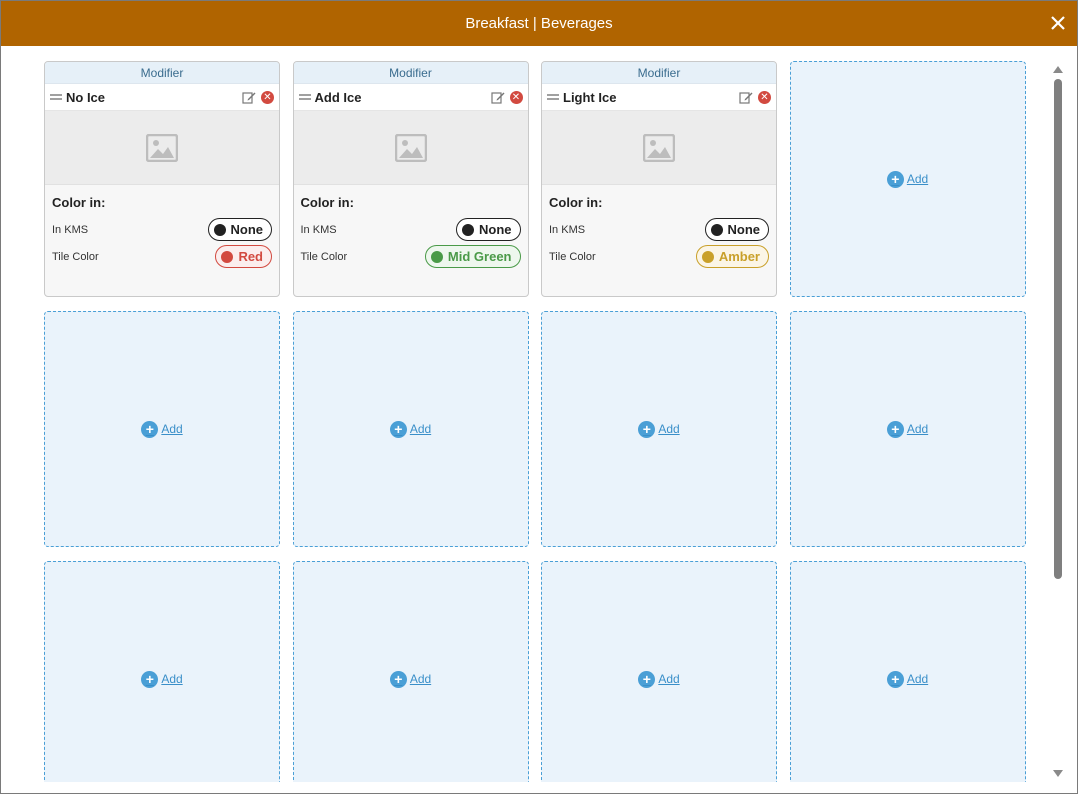 The height and width of the screenshot is (794, 1078). I want to click on vertical-scrollbar, so click(1058, 422).